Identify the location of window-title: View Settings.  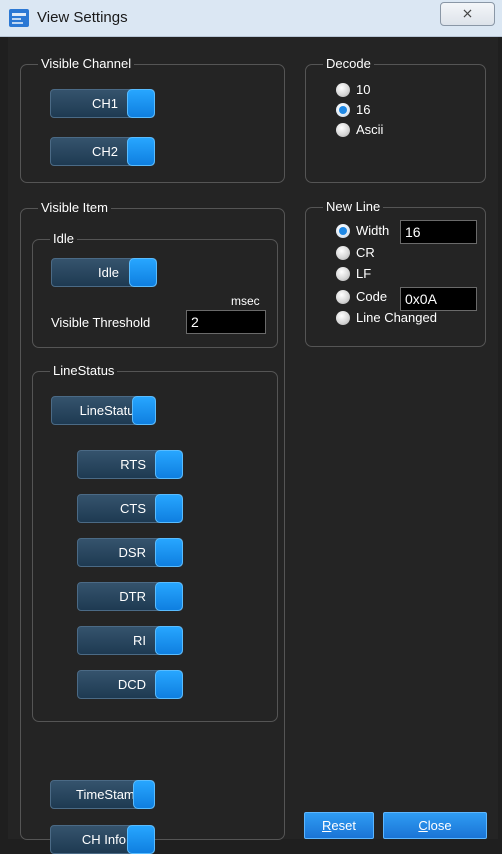
(82, 17).